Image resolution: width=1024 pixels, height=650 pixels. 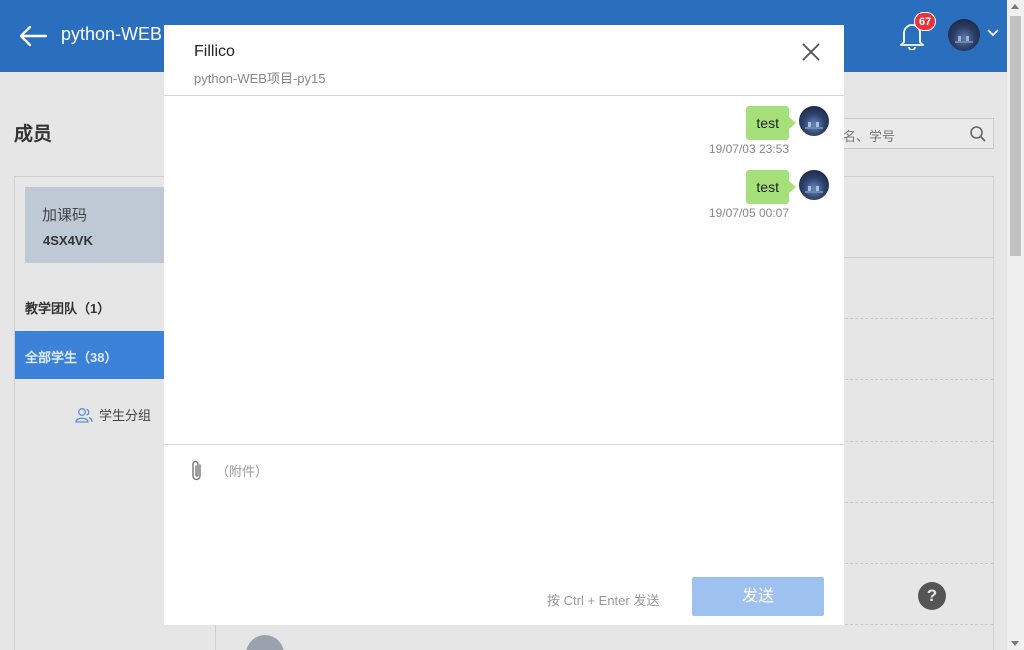 I want to click on message-timestamp: 19/07/03 23:53, so click(x=748, y=149).